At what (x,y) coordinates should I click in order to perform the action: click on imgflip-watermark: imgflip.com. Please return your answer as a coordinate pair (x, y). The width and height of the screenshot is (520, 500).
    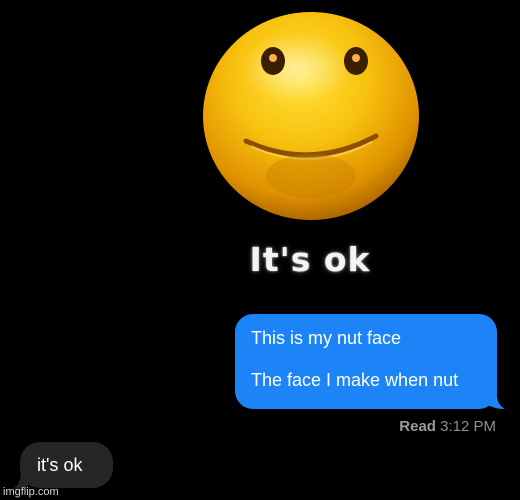
    Looking at the image, I should click on (31, 492).